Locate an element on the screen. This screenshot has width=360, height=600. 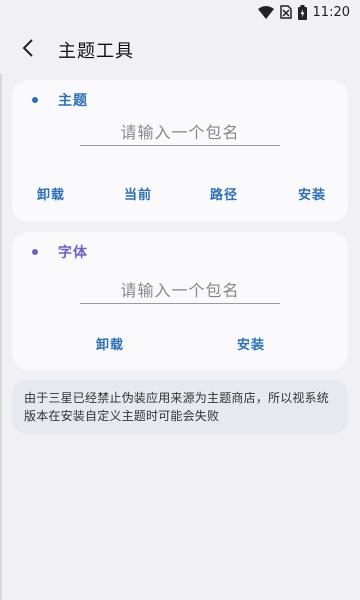
theme-card-header: 主题 is located at coordinates (60, 100).